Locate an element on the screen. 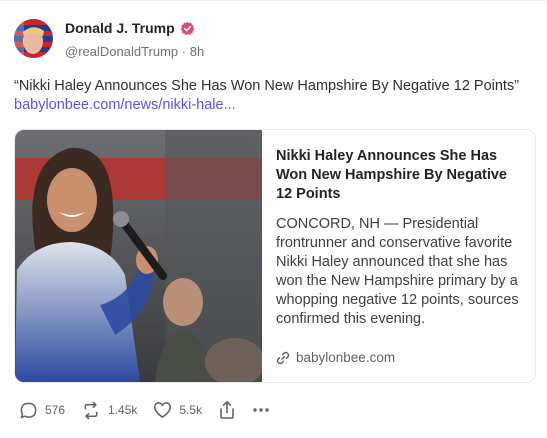 The image size is (547, 438). more-dots-icon is located at coordinates (261, 410).